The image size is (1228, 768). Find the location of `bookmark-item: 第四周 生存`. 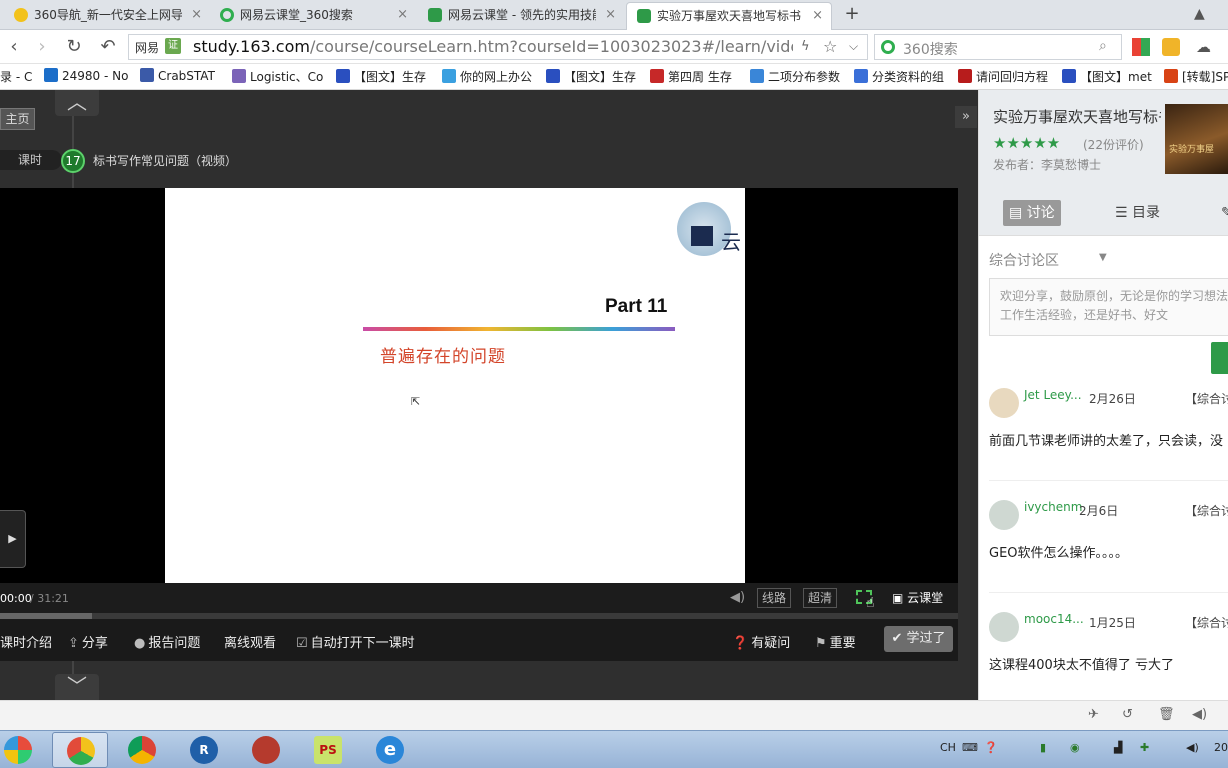

bookmark-item: 第四周 生存 is located at coordinates (691, 76).